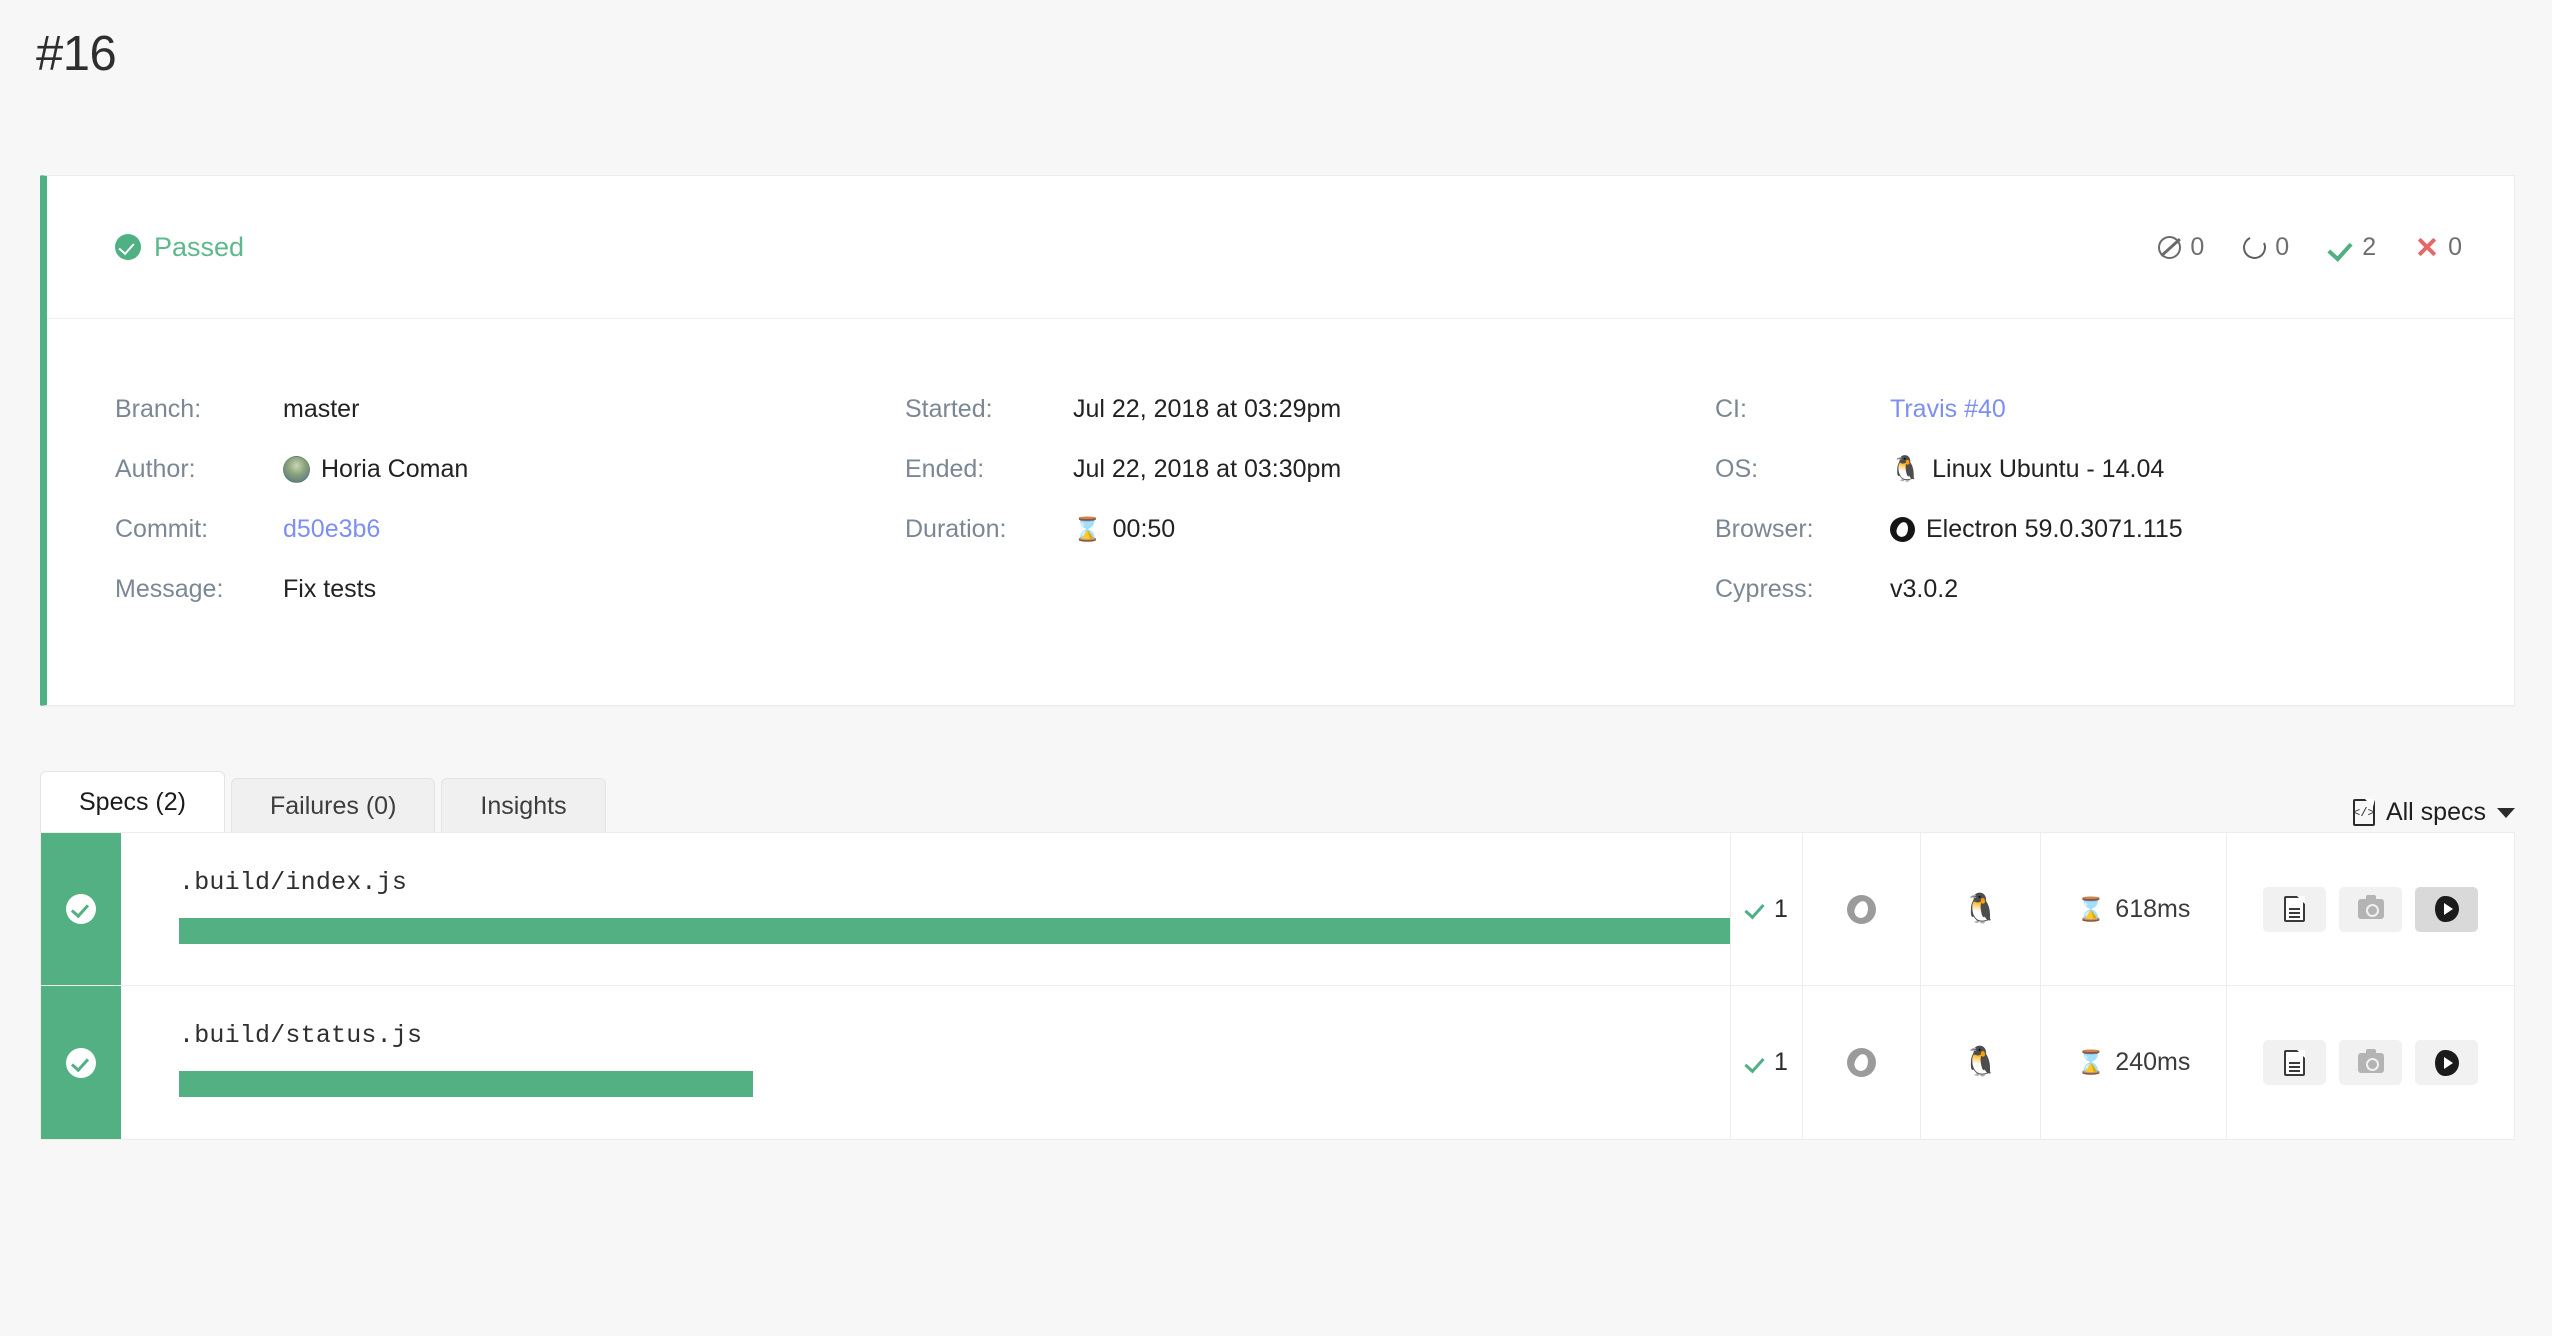  What do you see at coordinates (510, 529) in the screenshot?
I see `metadata-row-commit: Commit: d50e3b6` at bounding box center [510, 529].